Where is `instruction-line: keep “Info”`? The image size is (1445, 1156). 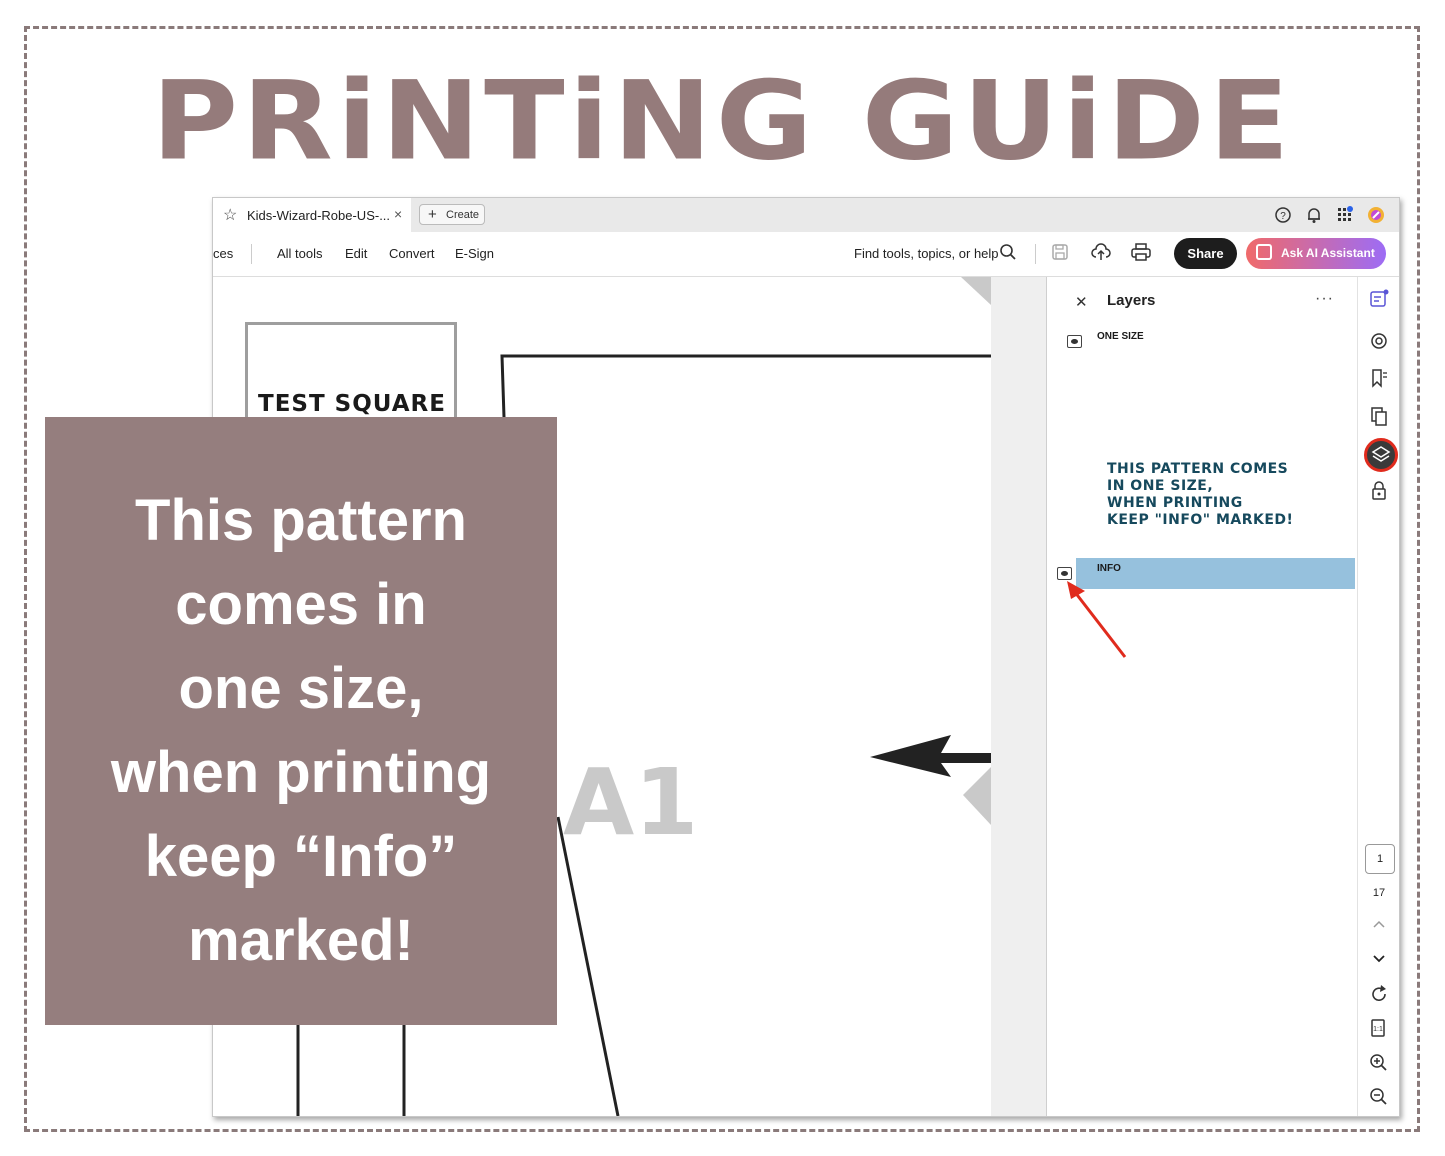
instruction-line: keep “Info” is located at coordinates (301, 856).